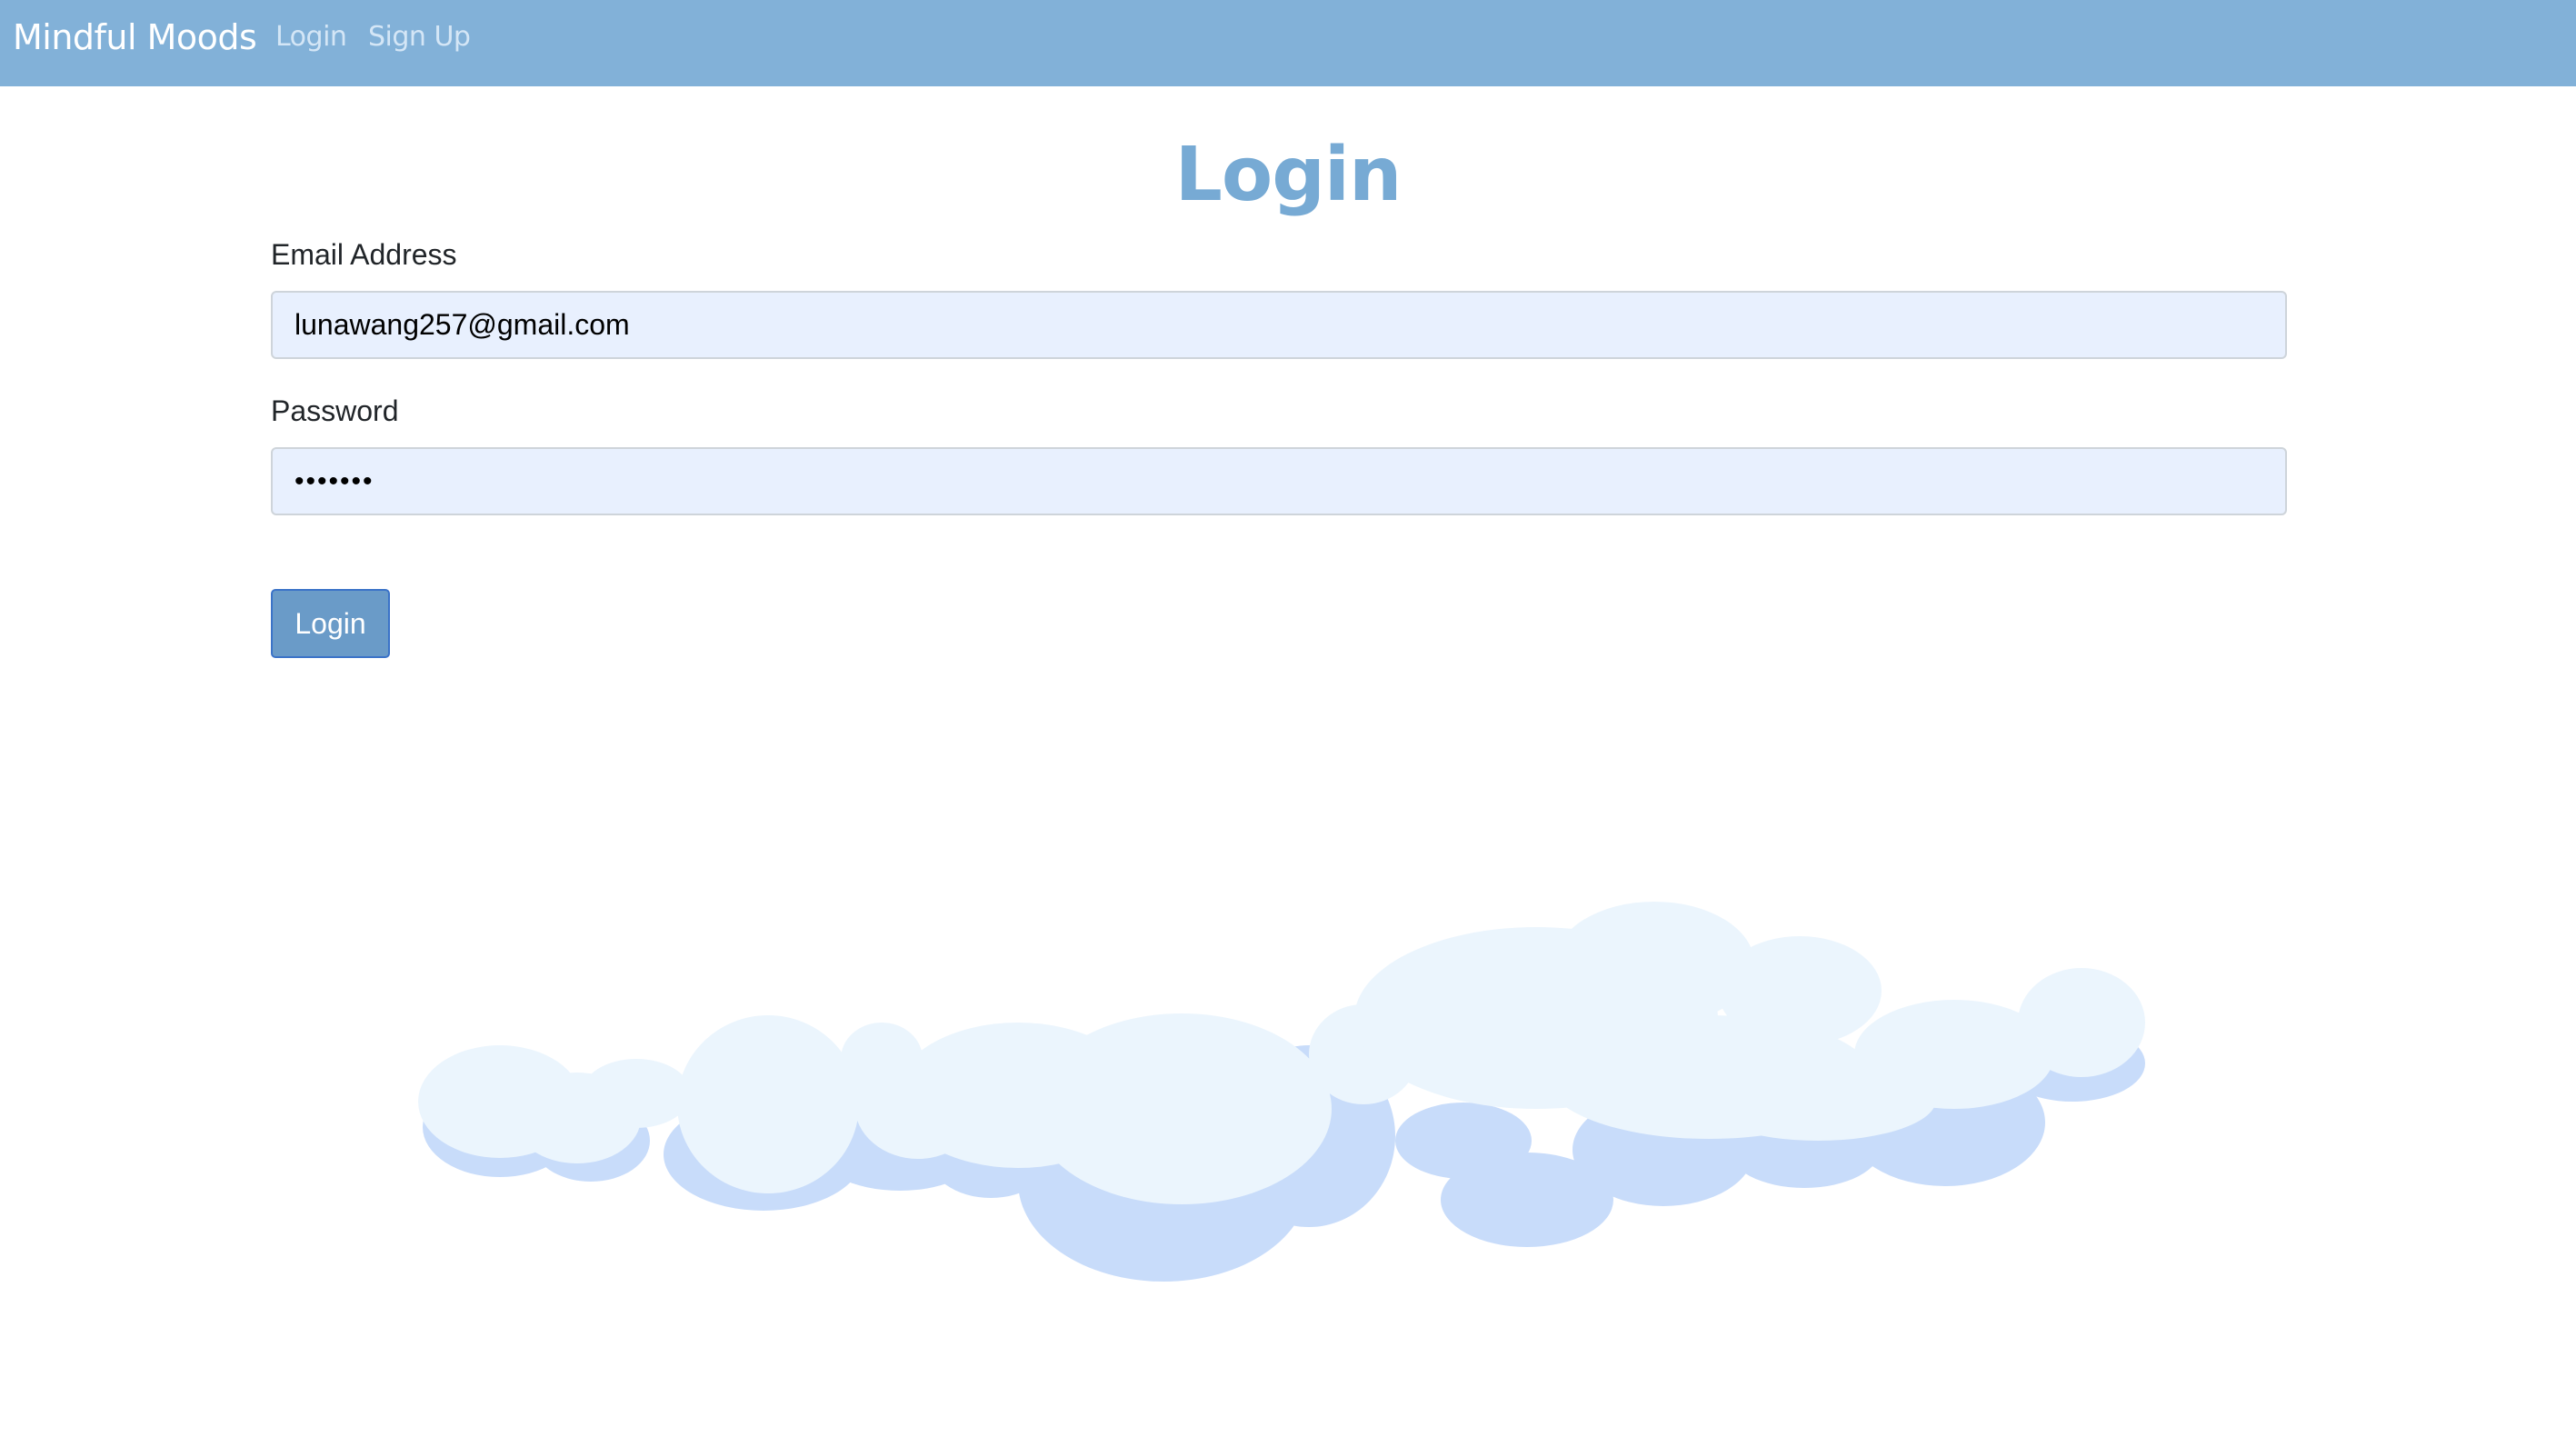 The width and height of the screenshot is (2576, 1447). I want to click on page-title: Login, so click(1288, 175).